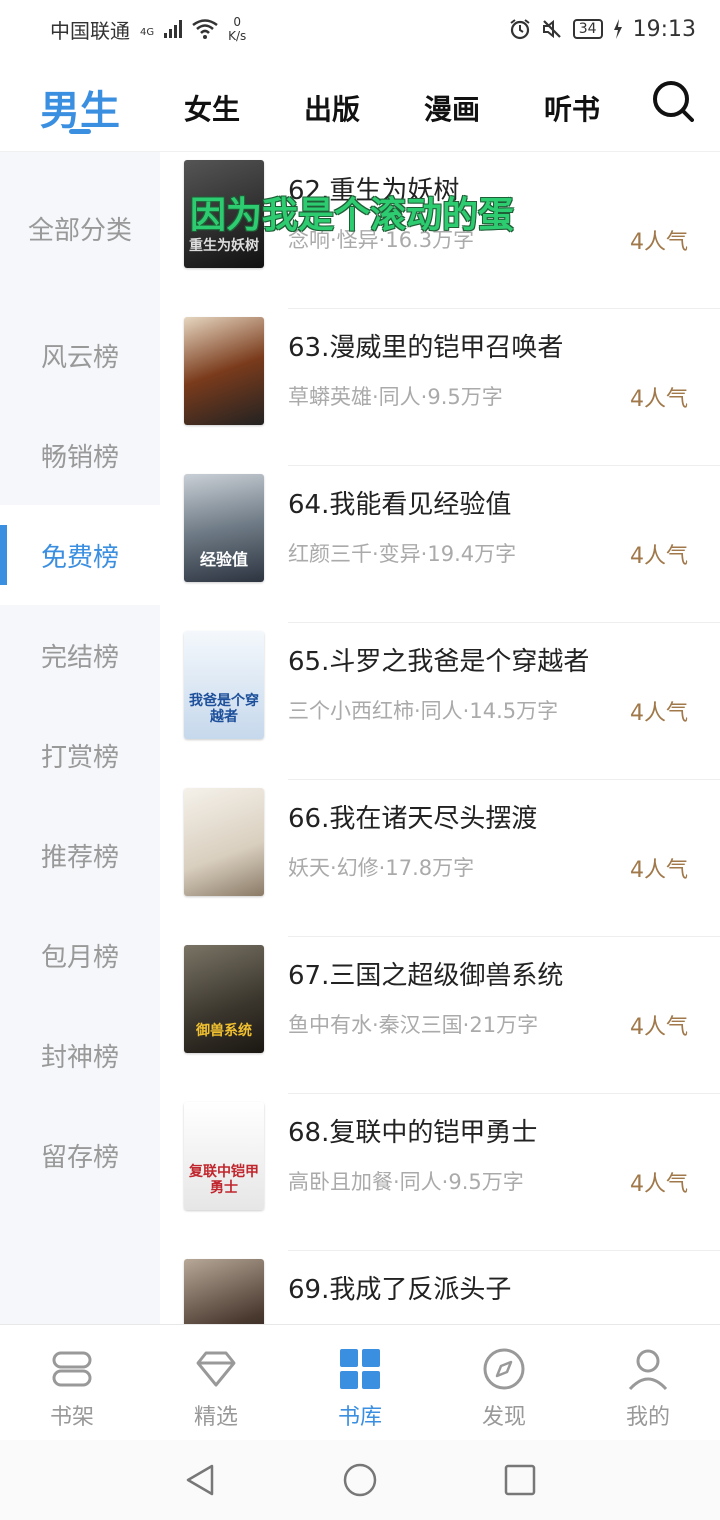 The height and width of the screenshot is (1520, 720). I want to click on book-meta: 红颜三千·变异·19.4万字, so click(402, 554).